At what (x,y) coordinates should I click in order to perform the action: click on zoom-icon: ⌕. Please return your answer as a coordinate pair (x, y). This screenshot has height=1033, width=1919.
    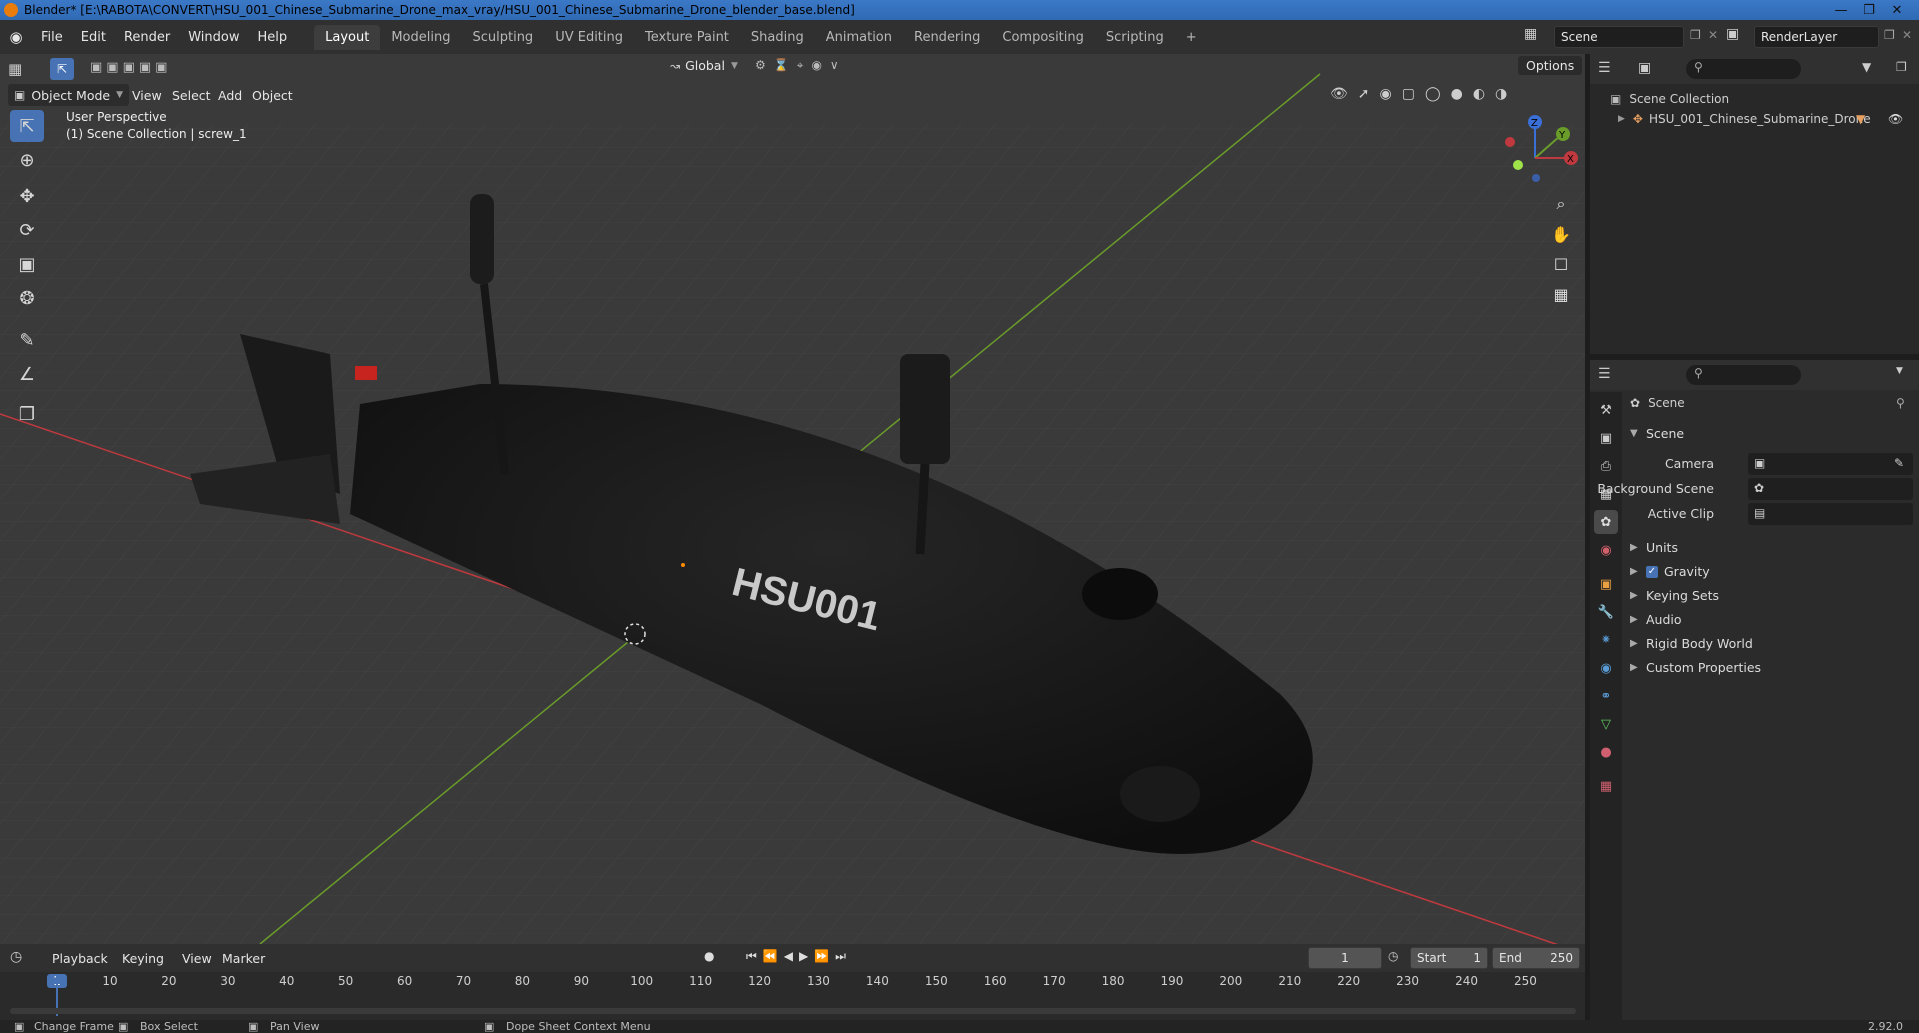
    Looking at the image, I should click on (1561, 204).